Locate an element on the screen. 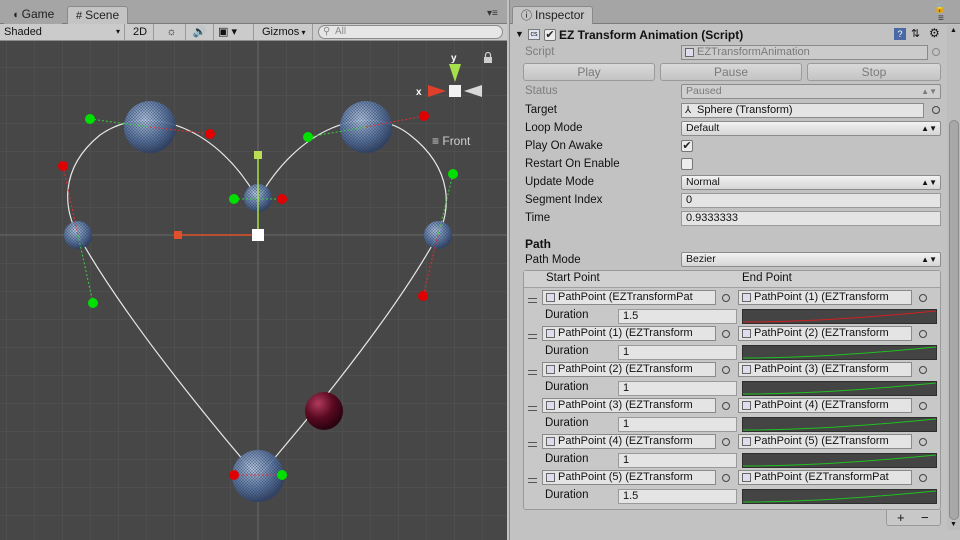  start-point-field: PathPoint (5) (EZTransform is located at coordinates (629, 477).